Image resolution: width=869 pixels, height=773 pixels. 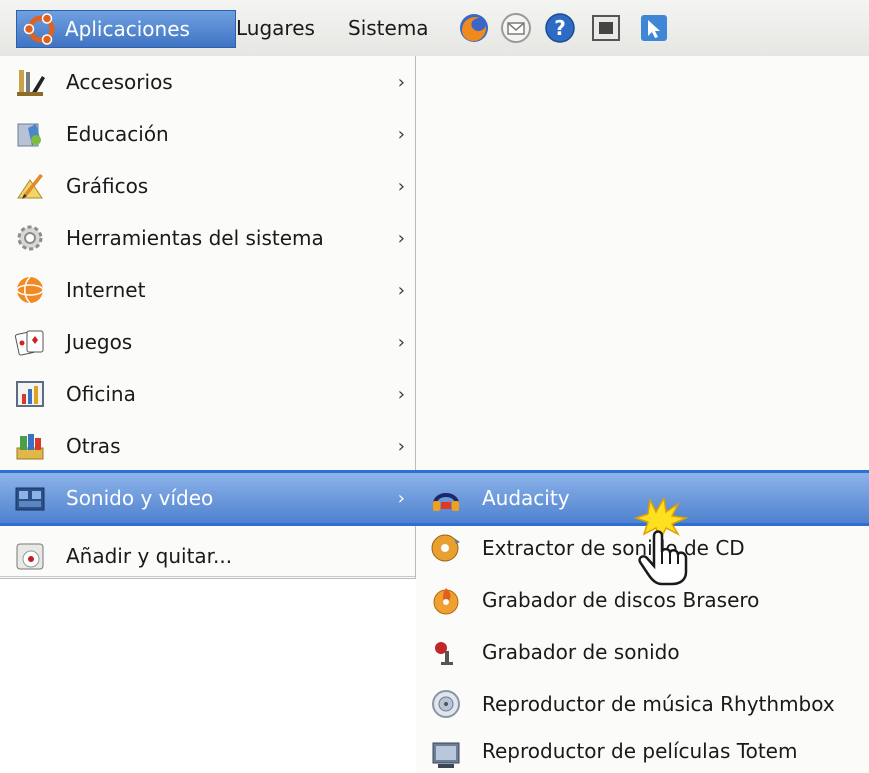 I want to click on places-menu-label: Lugares, so click(x=275, y=28).